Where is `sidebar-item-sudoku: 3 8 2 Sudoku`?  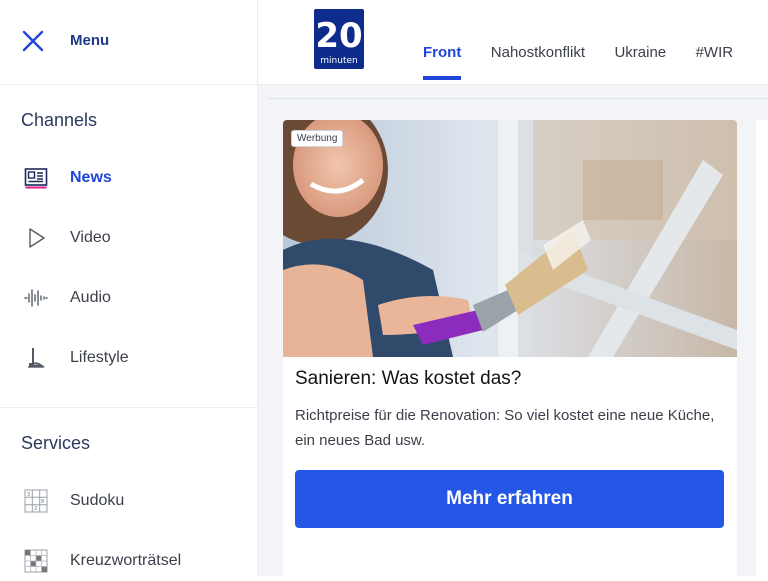 sidebar-item-sudoku: 3 8 2 Sudoku is located at coordinates (128, 501).